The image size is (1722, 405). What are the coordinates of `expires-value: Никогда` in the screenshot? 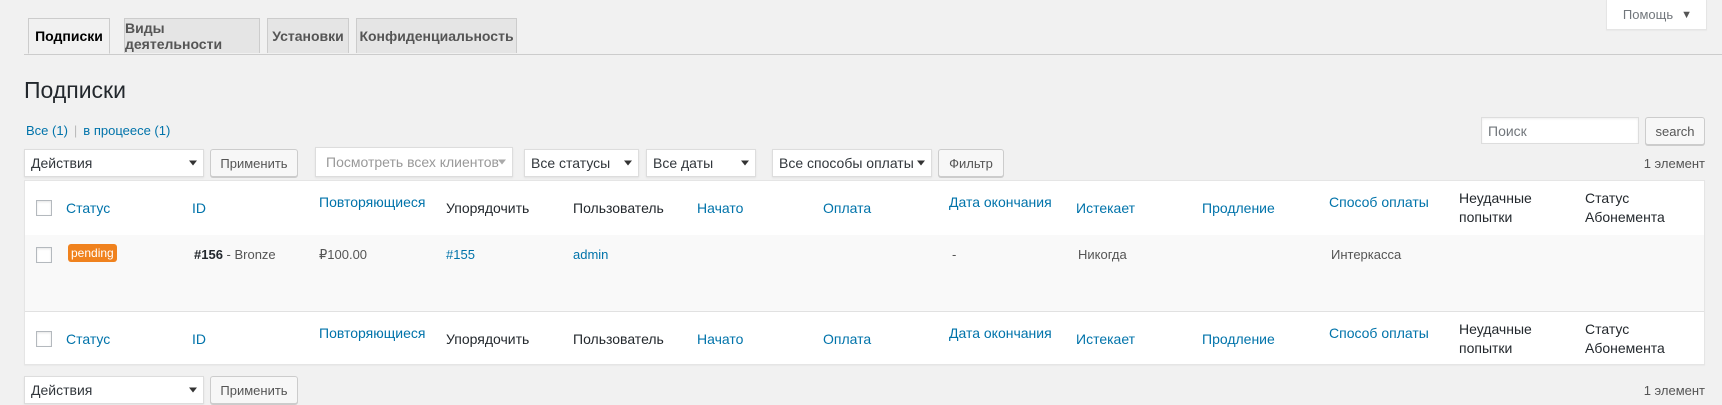 It's located at (1102, 254).